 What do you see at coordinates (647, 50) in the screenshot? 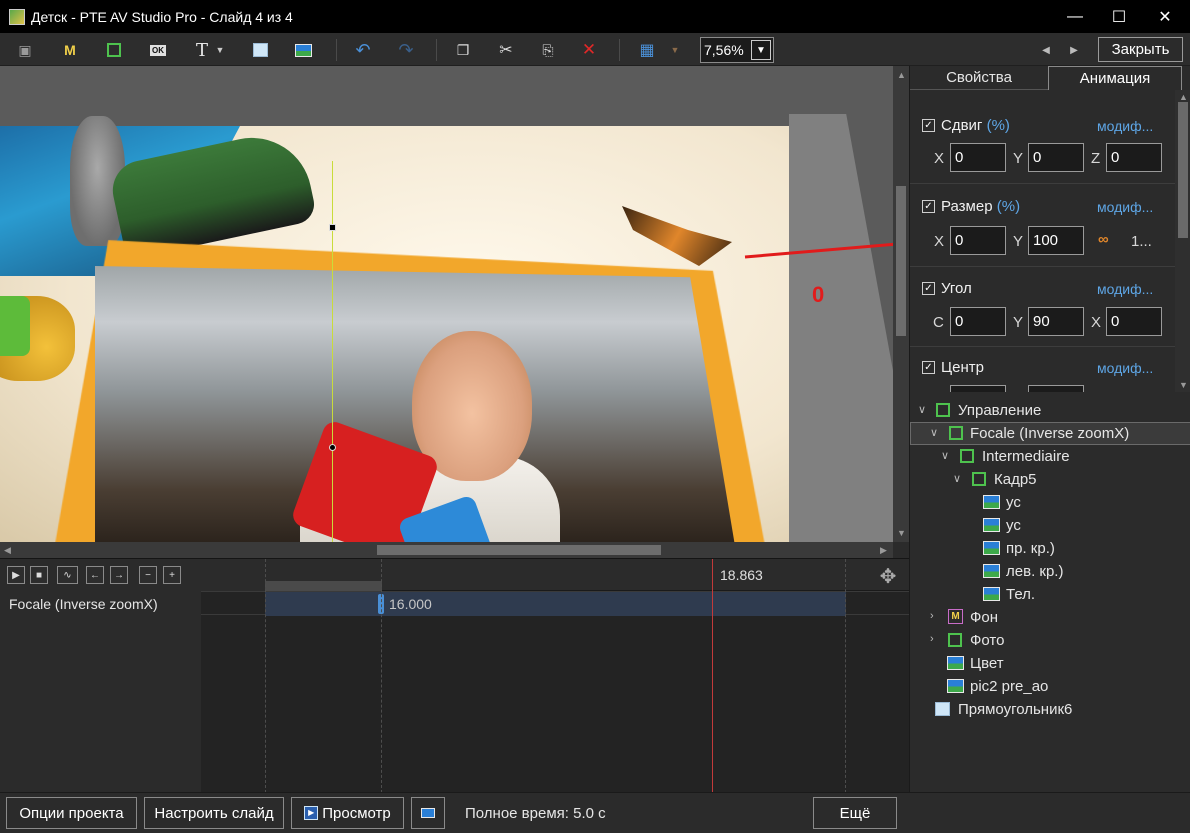
I see `grid-icon: ▦` at bounding box center [647, 50].